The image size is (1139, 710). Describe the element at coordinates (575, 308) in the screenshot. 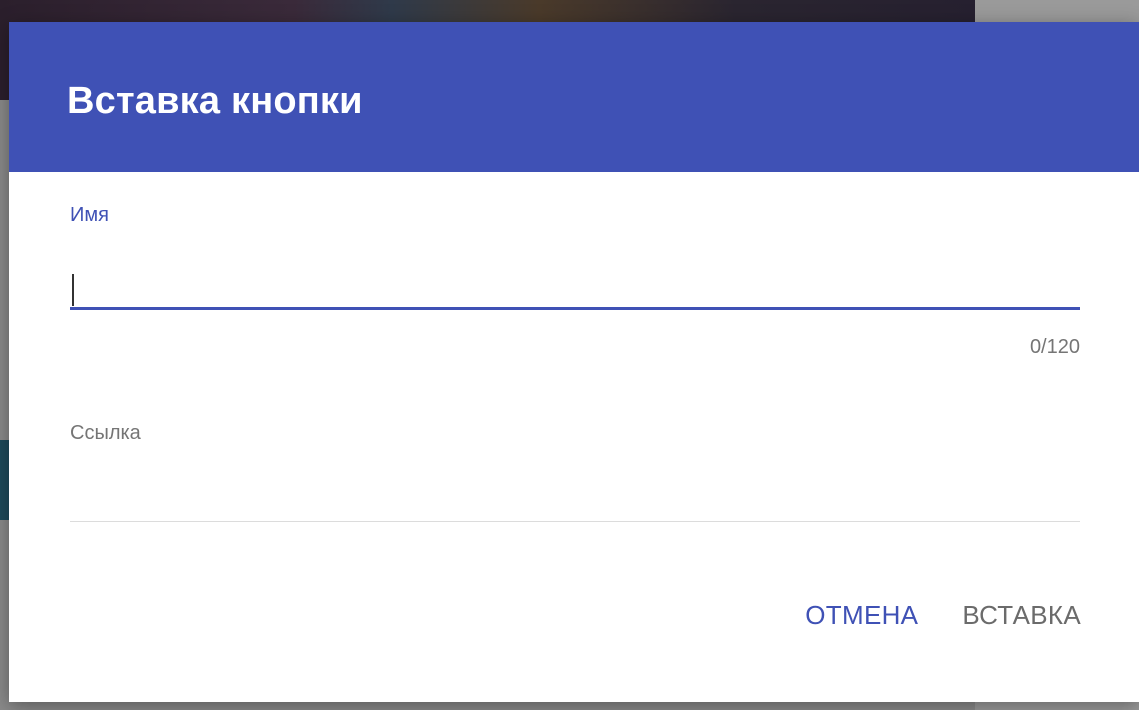

I see `name-input-underline` at that location.